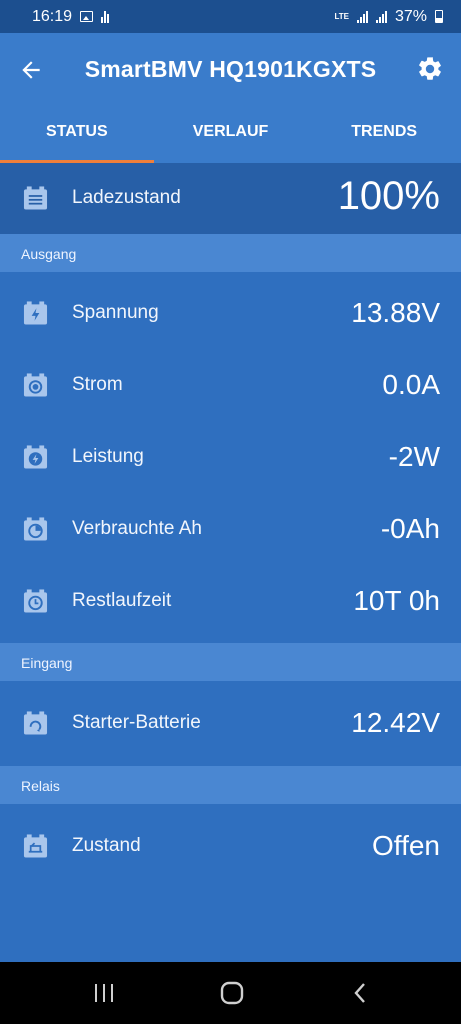 The height and width of the screenshot is (1024, 461). I want to click on tab-bar: STATUS VERLAUF TRENDS, so click(230, 135).